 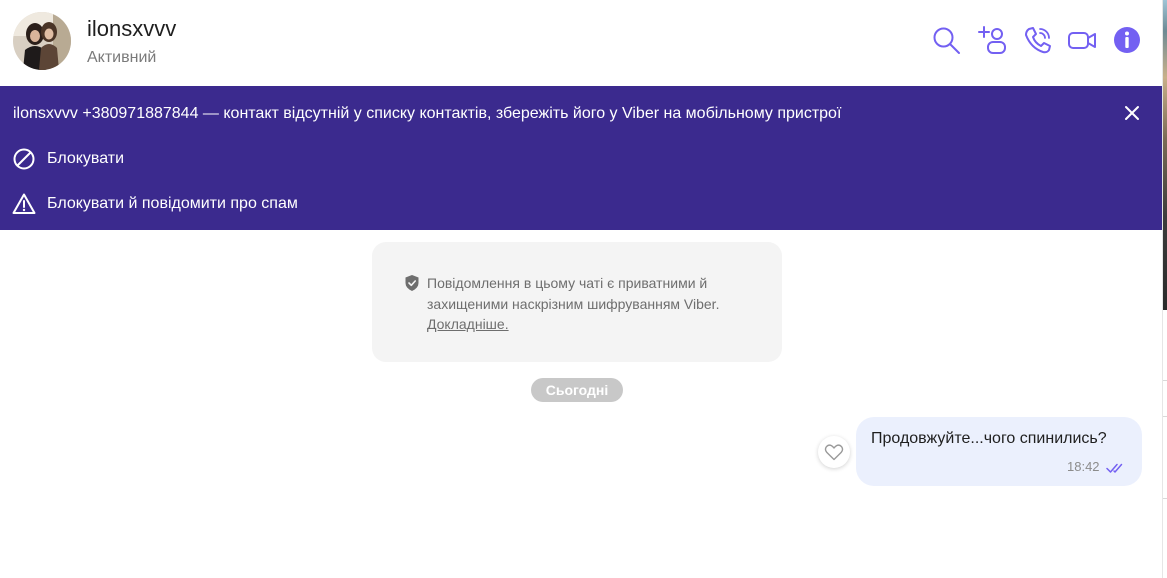 I want to click on like-button, so click(x=834, y=452).